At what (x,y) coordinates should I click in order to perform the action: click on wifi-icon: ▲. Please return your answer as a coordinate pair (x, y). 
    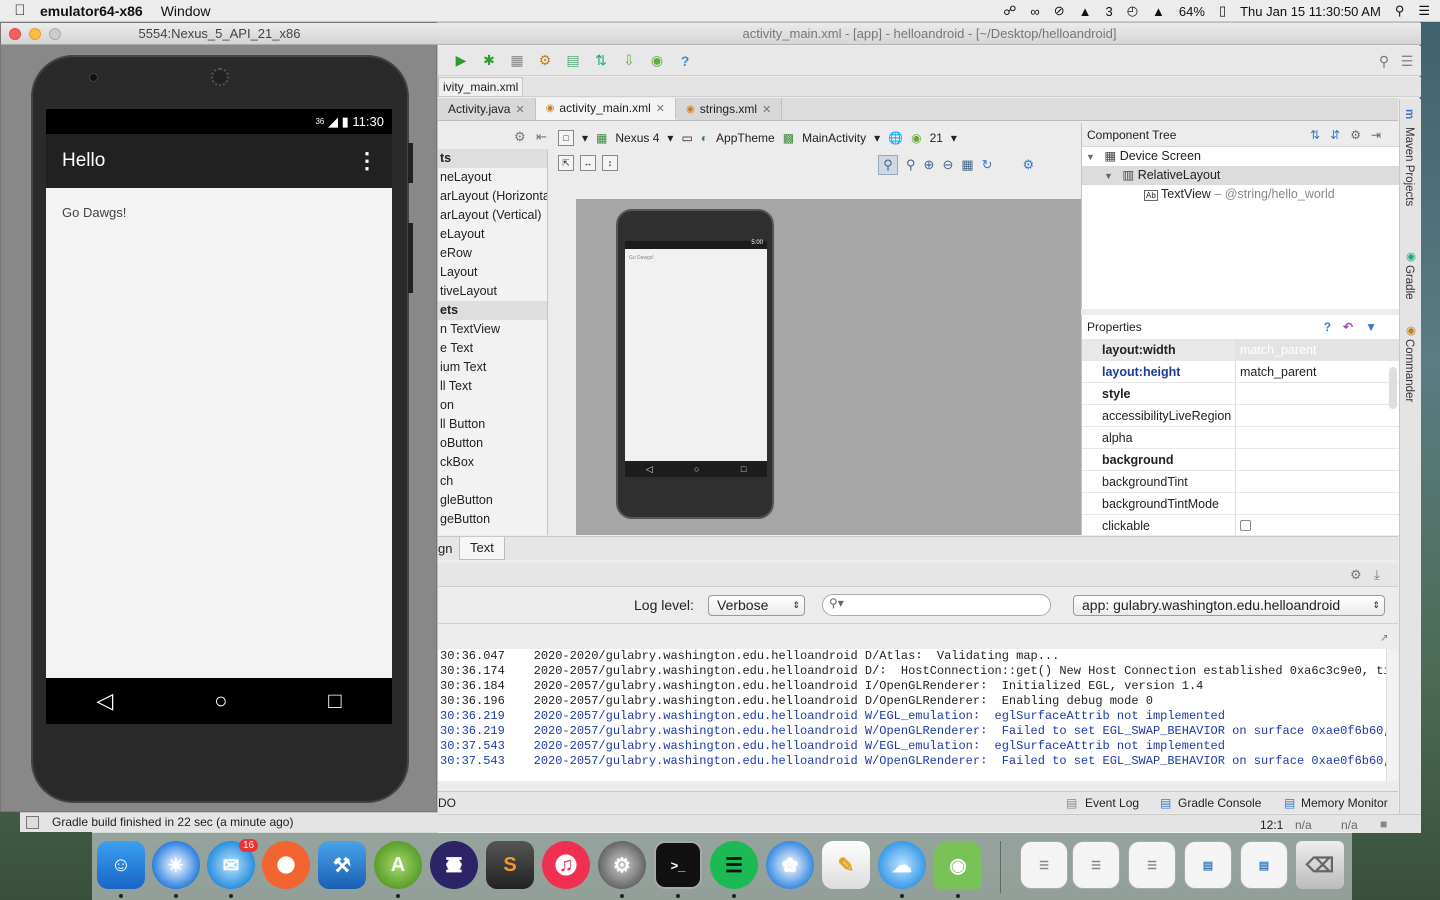
    Looking at the image, I should click on (1158, 11).